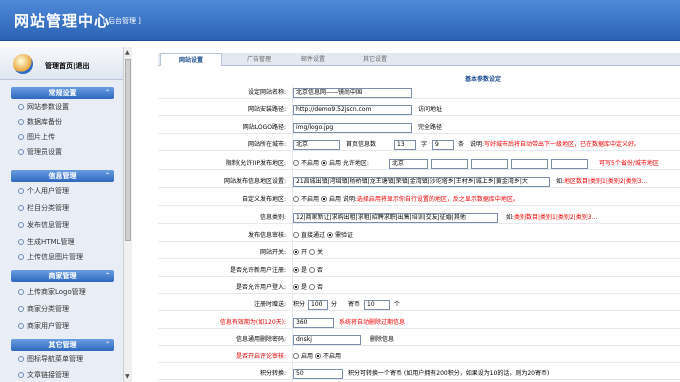  What do you see at coordinates (259, 59) in the screenshot?
I see `tab-ads: 广告管理` at bounding box center [259, 59].